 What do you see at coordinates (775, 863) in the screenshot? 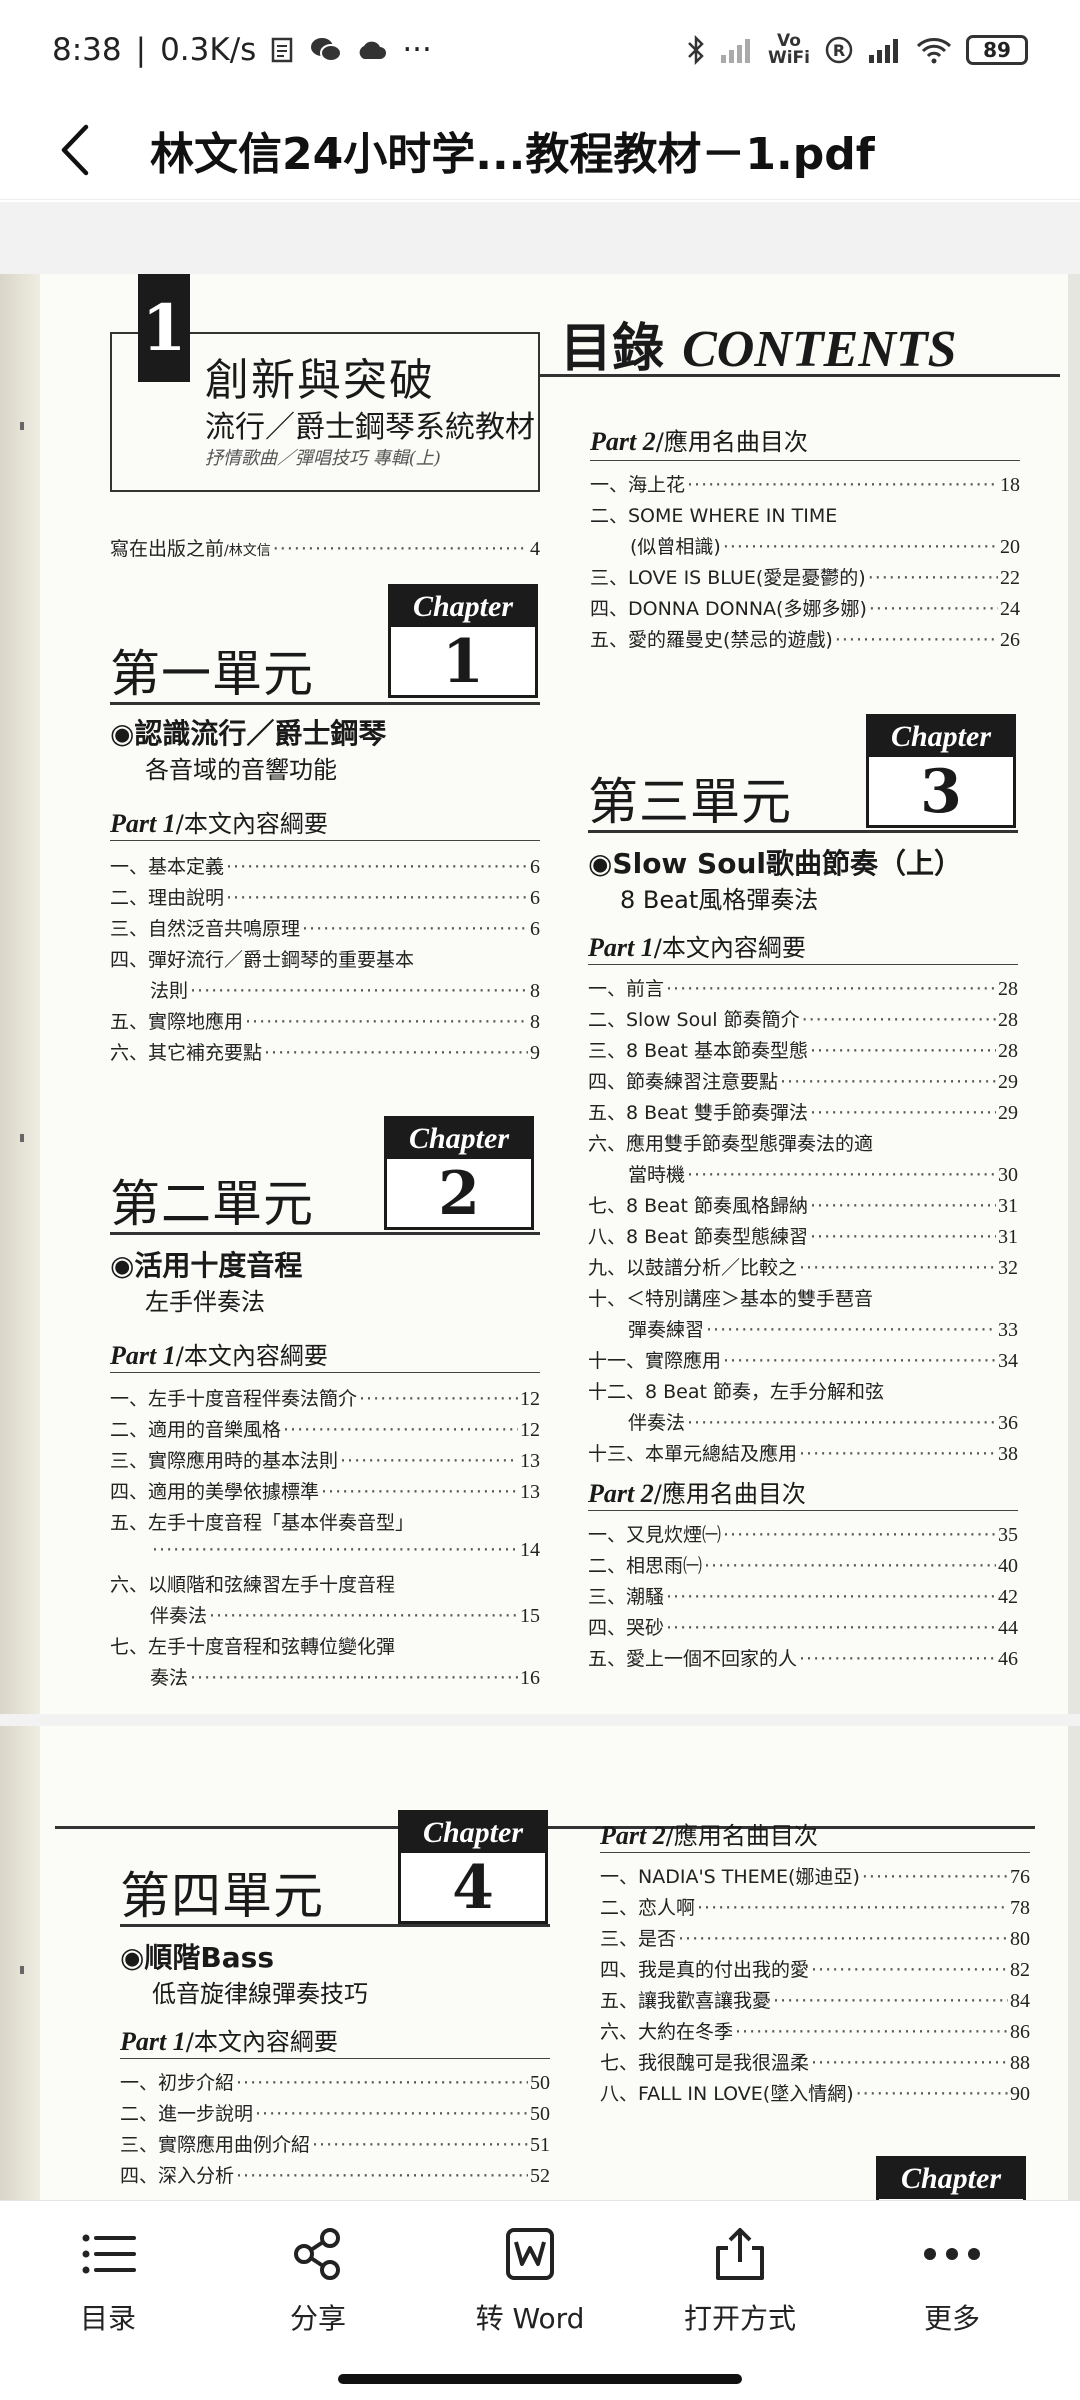
I see `unit-3-topic: ◉Slow Soul歌曲節奏（上）` at bounding box center [775, 863].